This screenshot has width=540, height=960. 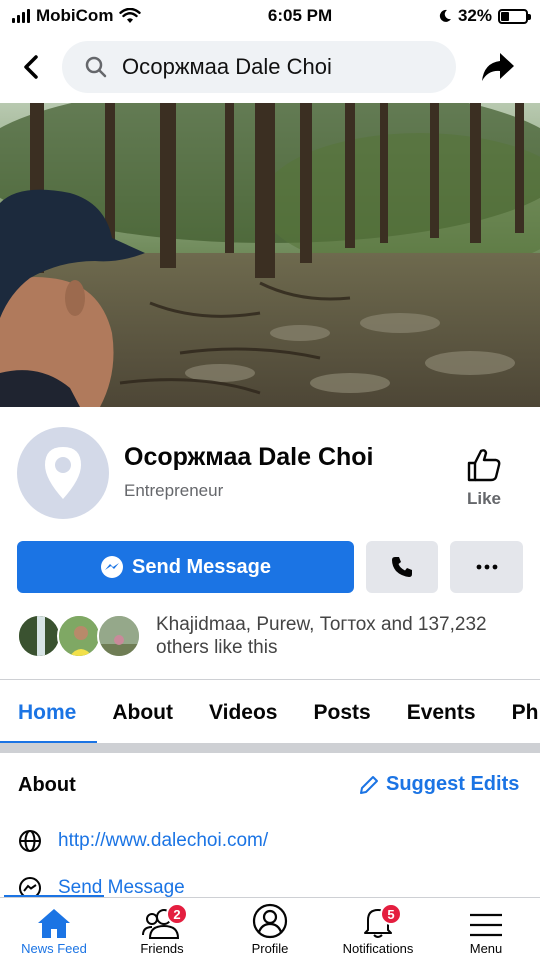 What do you see at coordinates (162, 948) in the screenshot?
I see `nav-label: Friends` at bounding box center [162, 948].